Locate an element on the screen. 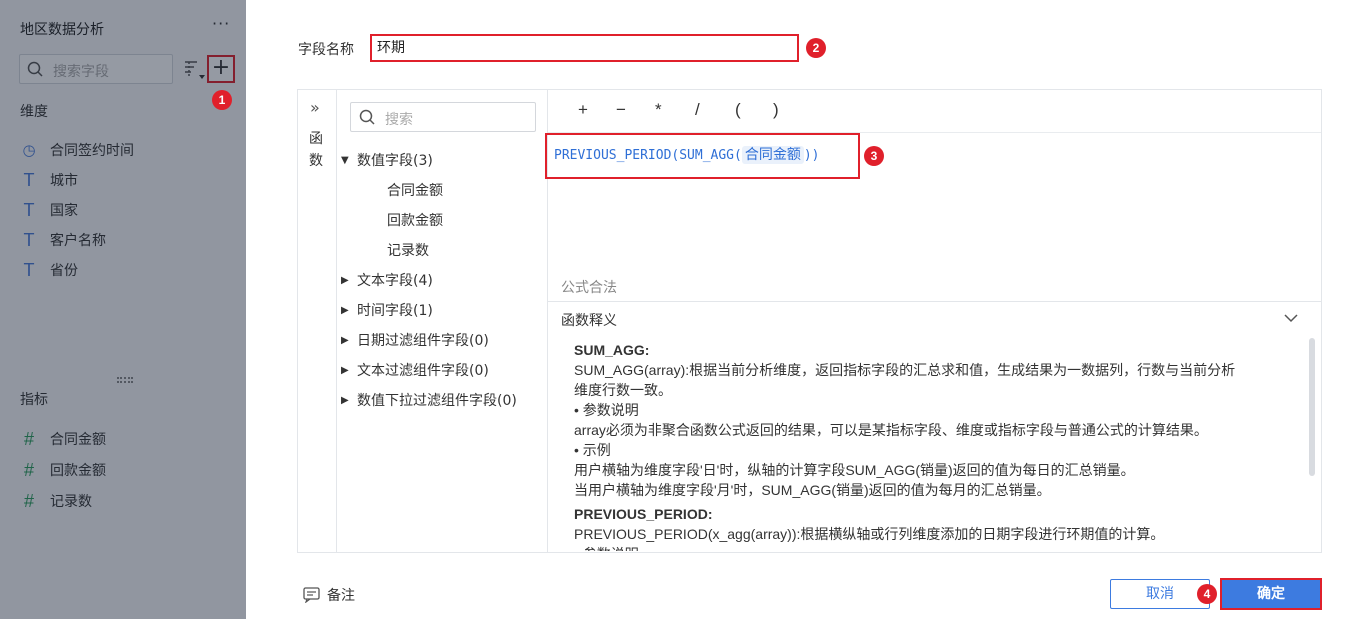 Image resolution: width=1345 pixels, height=619 pixels. dimension-item: T 国家 is located at coordinates (49, 209).